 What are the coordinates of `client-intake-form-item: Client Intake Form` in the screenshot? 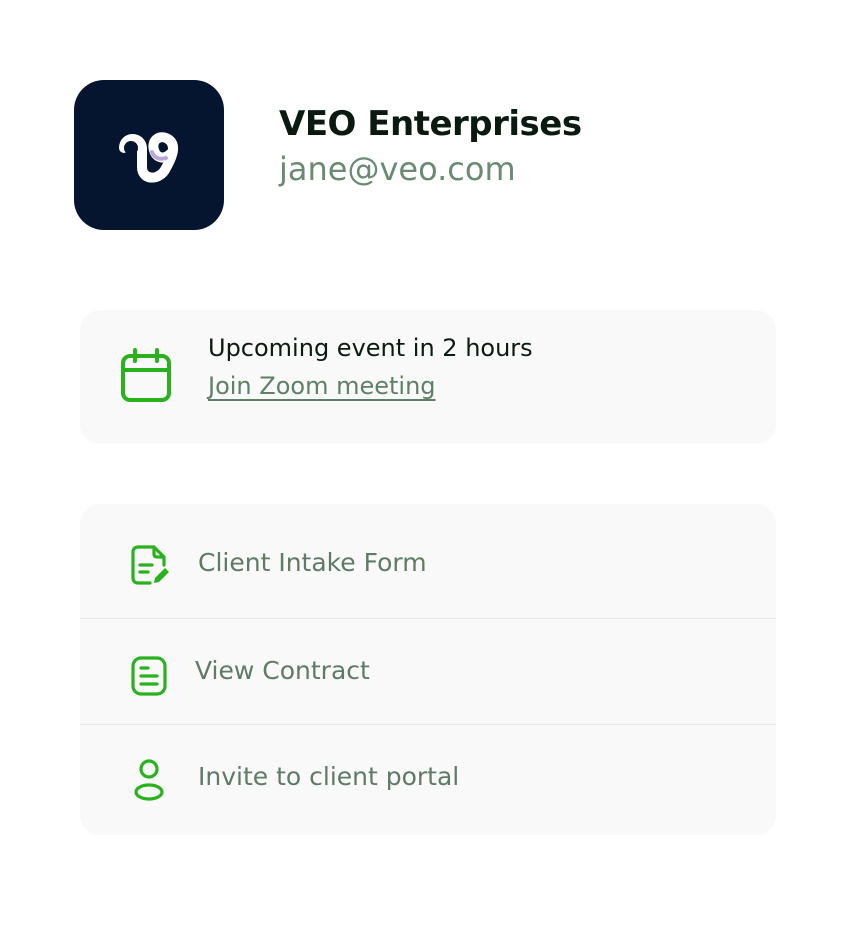 It's located at (428, 561).